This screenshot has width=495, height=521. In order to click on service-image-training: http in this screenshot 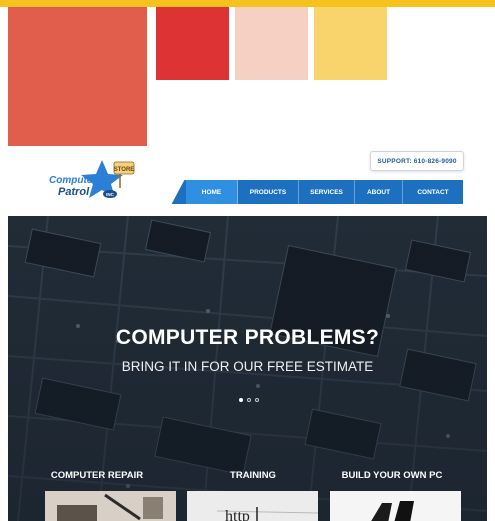, I will do `click(252, 506)`.